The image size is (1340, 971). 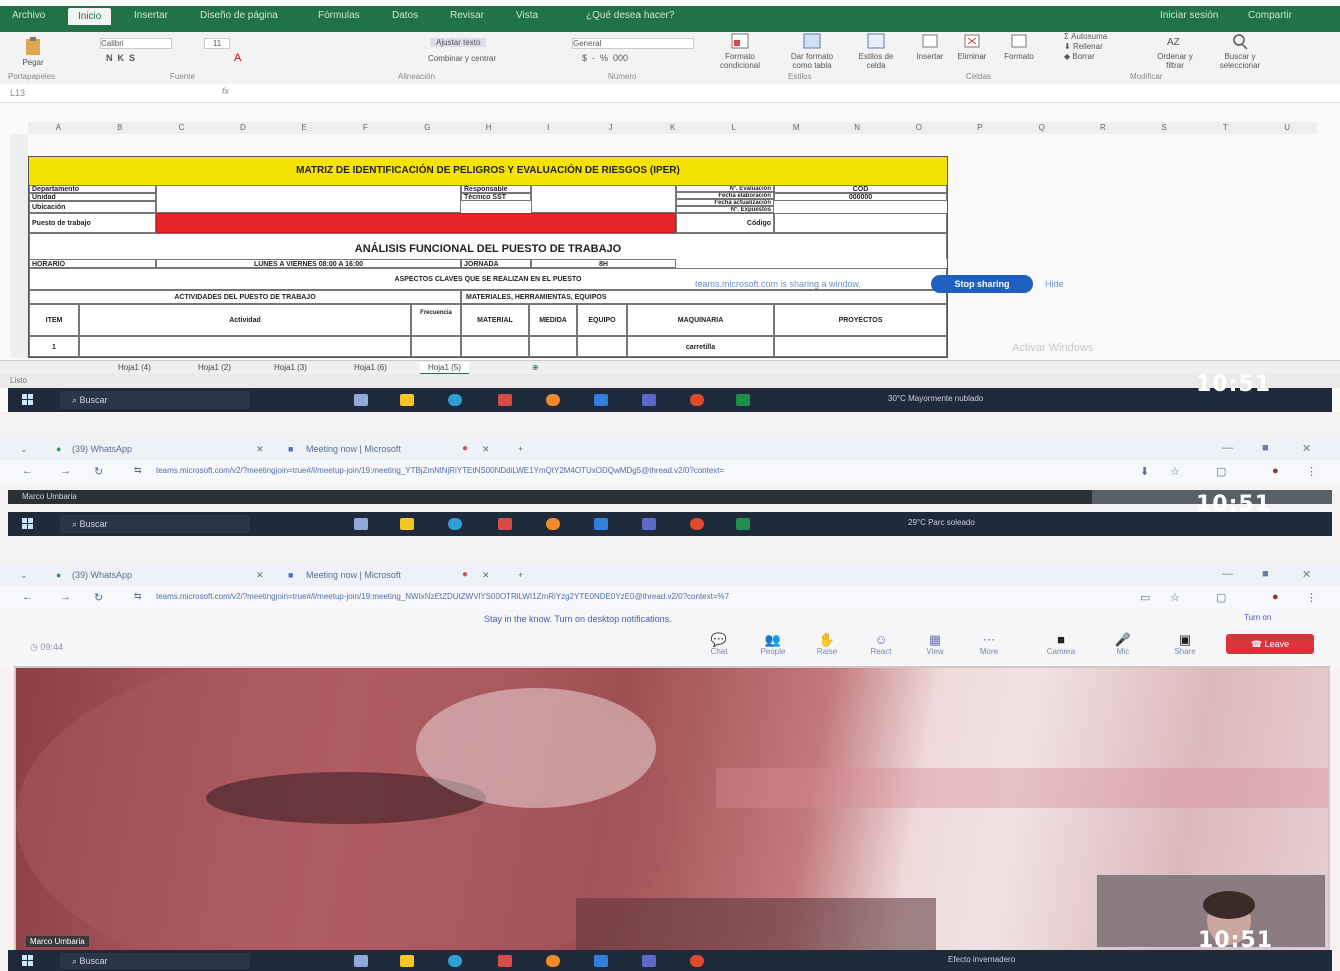 I want to click on sheet-tab: Hoja1 (6), so click(x=370, y=367).